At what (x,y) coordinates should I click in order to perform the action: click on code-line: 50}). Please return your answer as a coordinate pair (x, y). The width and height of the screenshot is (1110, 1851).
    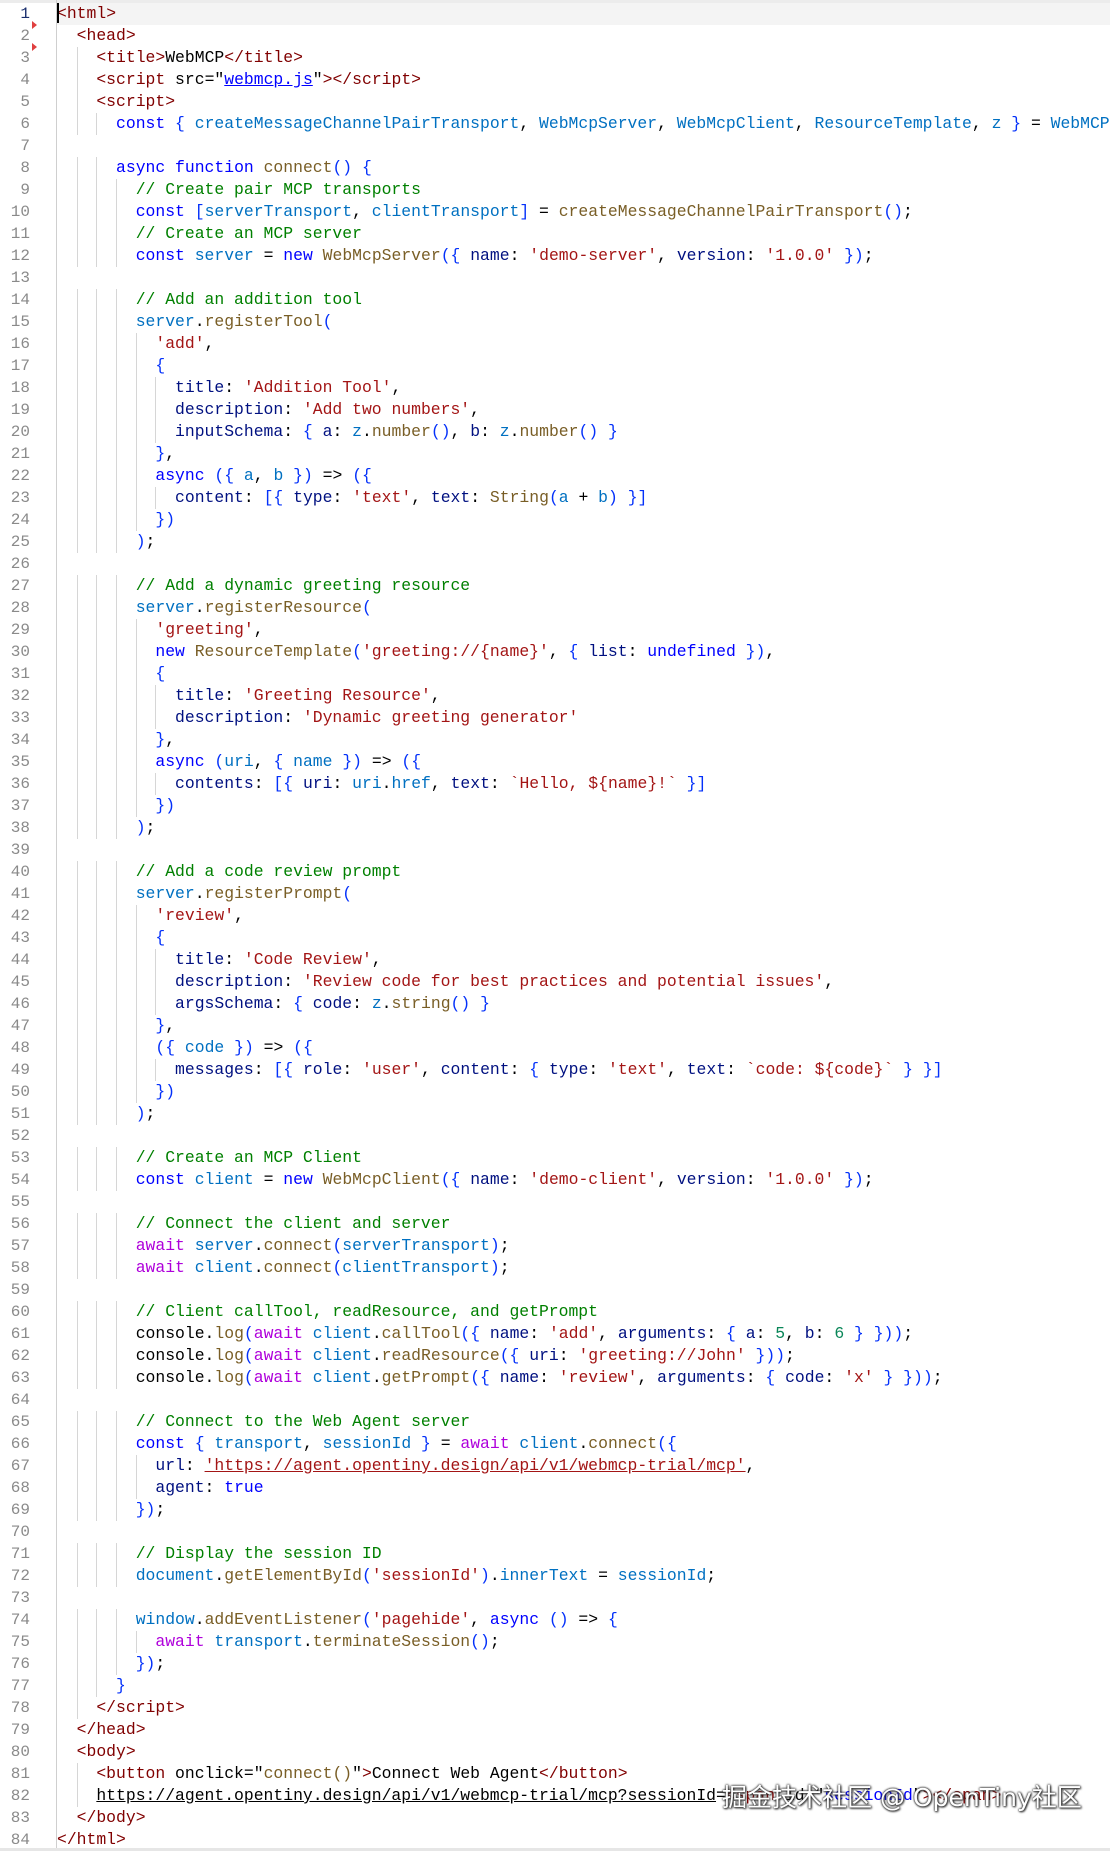
    Looking at the image, I should click on (555, 1092).